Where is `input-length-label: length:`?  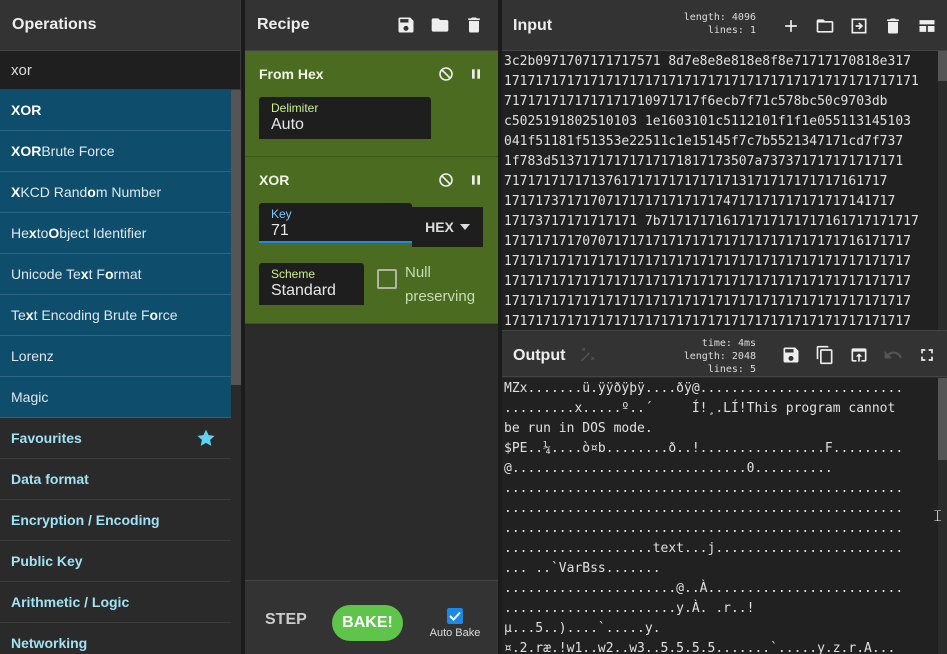
input-length-label: length: is located at coordinates (704, 17).